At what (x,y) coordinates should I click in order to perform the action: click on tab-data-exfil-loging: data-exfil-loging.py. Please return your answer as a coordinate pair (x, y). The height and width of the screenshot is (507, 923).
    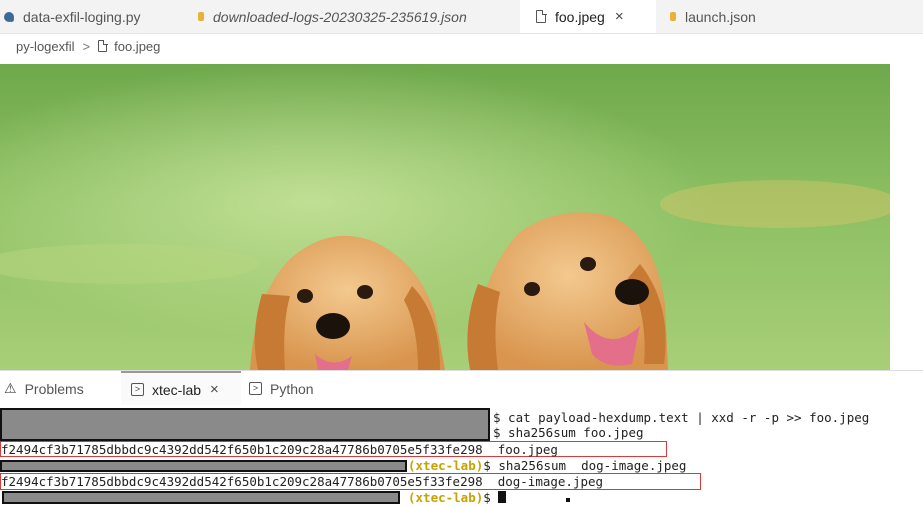
    Looking at the image, I should click on (96, 16).